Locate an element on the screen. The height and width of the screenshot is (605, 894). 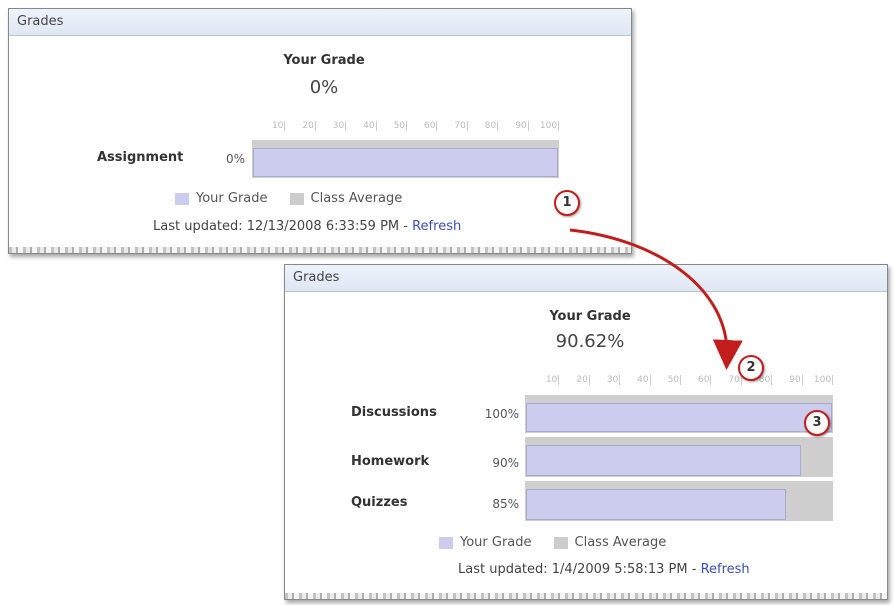
row-label-discussions: Discussions is located at coordinates (394, 412).